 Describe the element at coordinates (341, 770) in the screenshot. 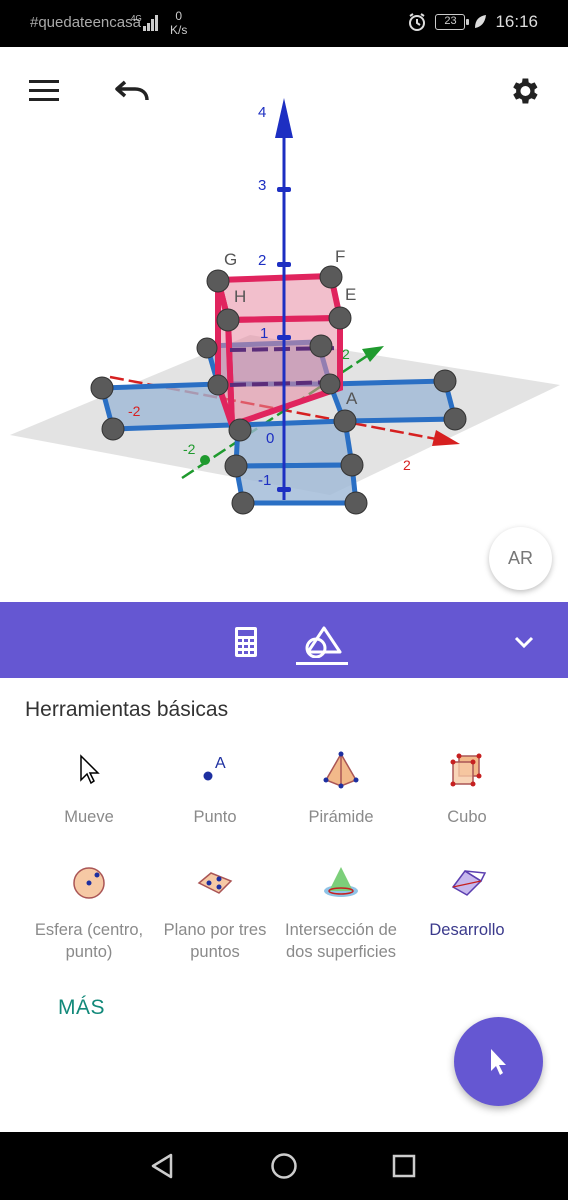

I see `pyramid-icon` at that location.